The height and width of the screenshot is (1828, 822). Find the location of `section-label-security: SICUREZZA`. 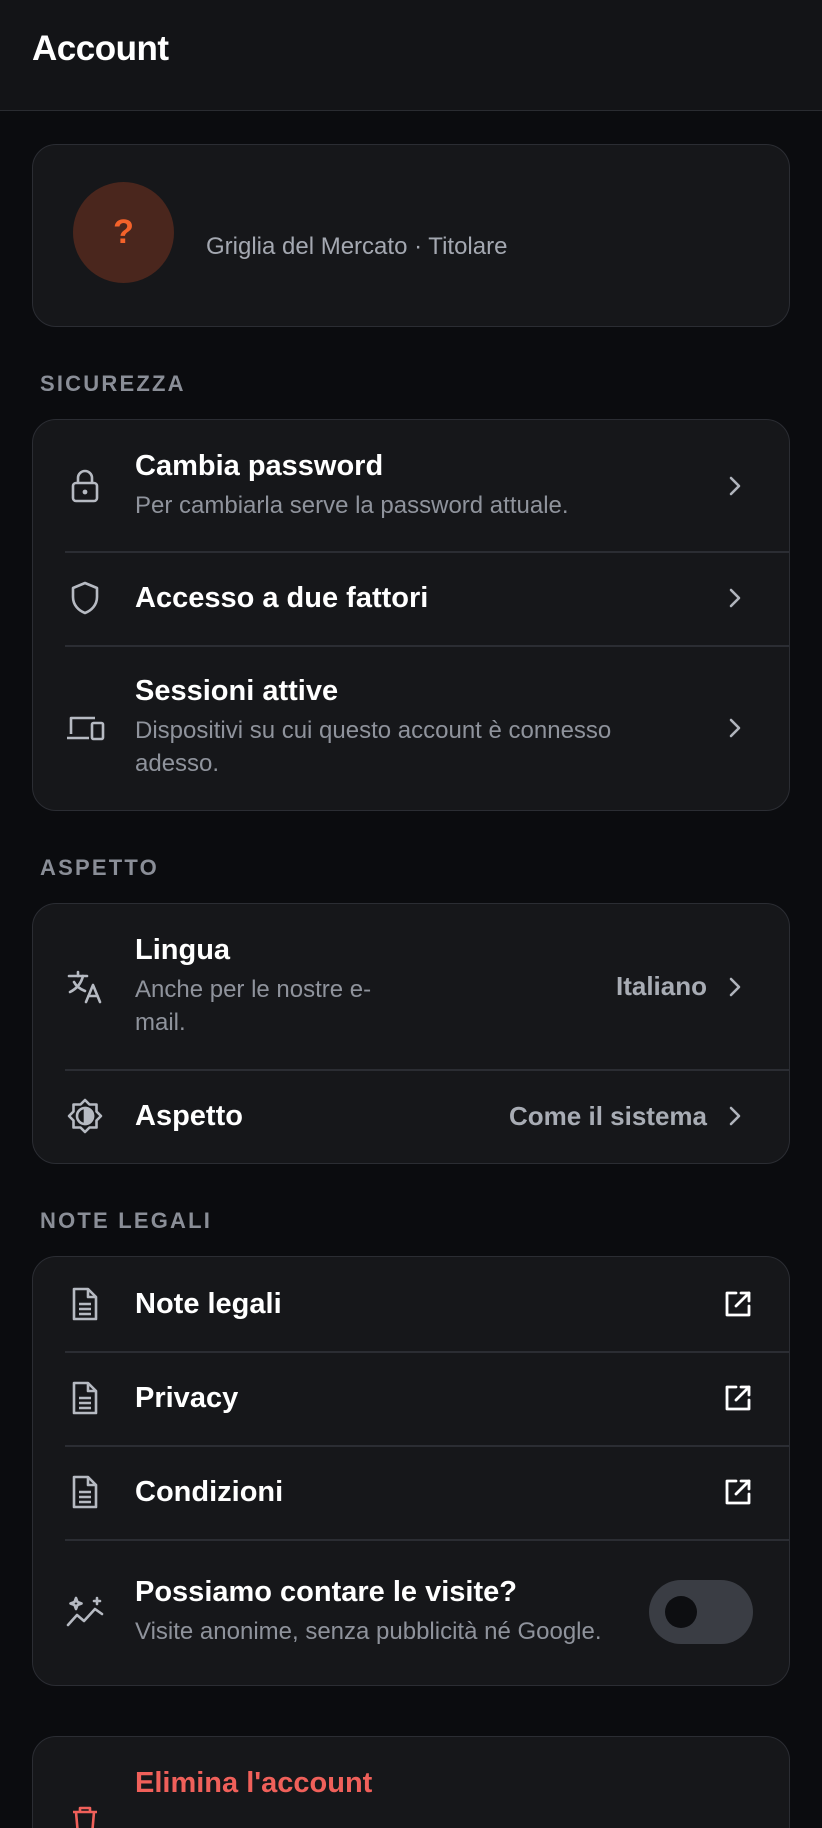

section-label-security: SICUREZZA is located at coordinates (113, 383).